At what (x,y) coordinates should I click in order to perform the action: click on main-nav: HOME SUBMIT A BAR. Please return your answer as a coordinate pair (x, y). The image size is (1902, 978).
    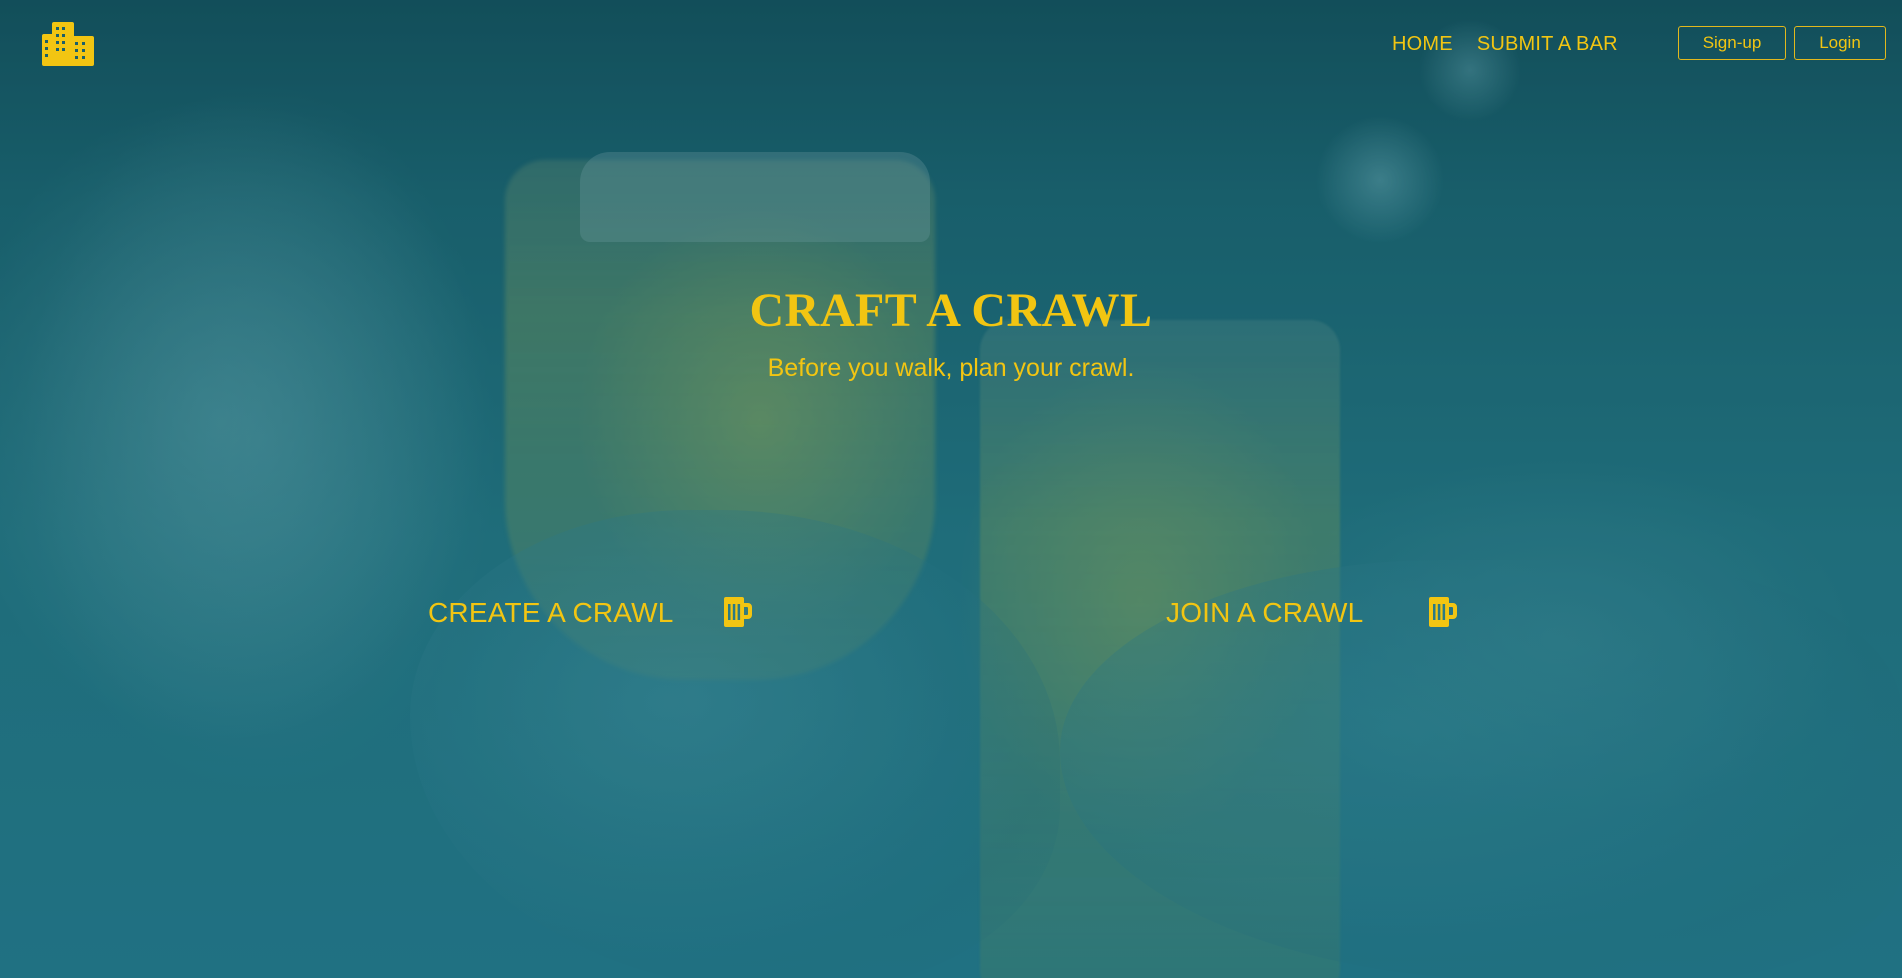
    Looking at the image, I should click on (1505, 44).